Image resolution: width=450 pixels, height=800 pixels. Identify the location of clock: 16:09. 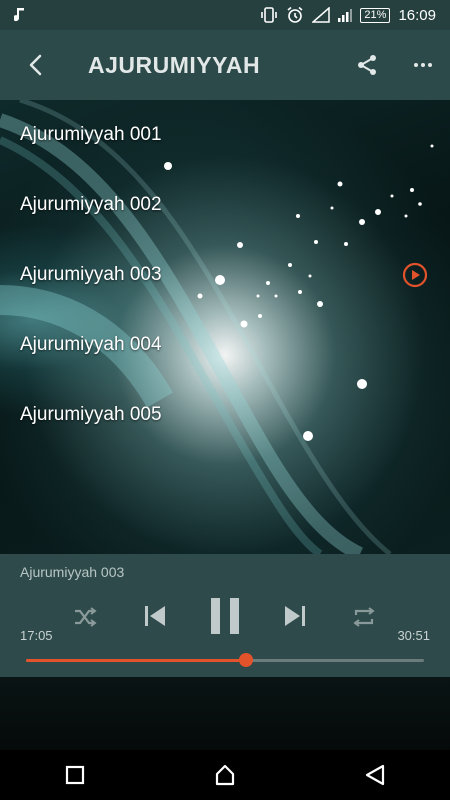
(417, 15).